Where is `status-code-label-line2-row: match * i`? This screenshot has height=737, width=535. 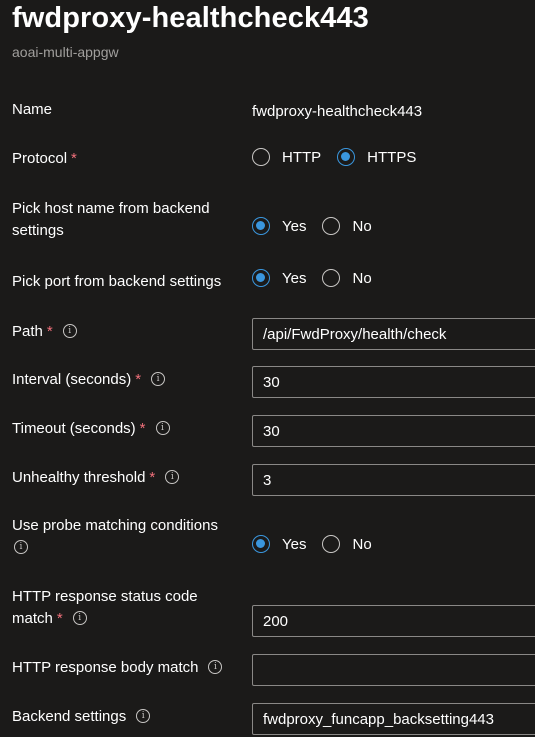
status-code-label-line2-row: match * i is located at coordinates (105, 619).